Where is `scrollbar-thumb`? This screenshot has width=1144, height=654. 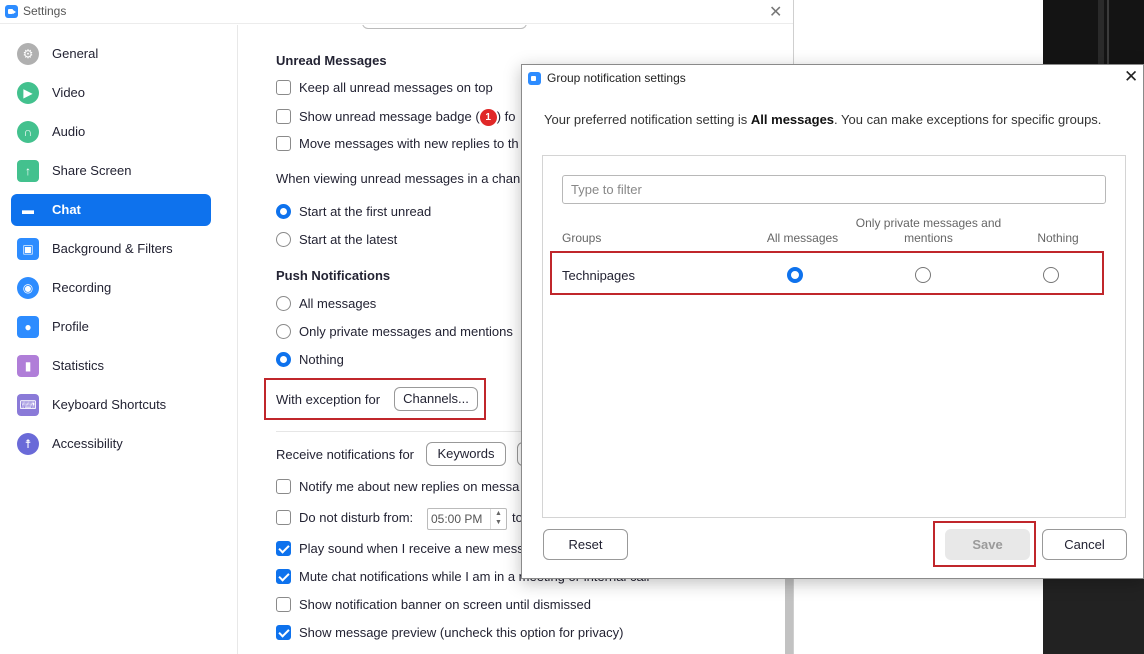 scrollbar-thumb is located at coordinates (789, 616).